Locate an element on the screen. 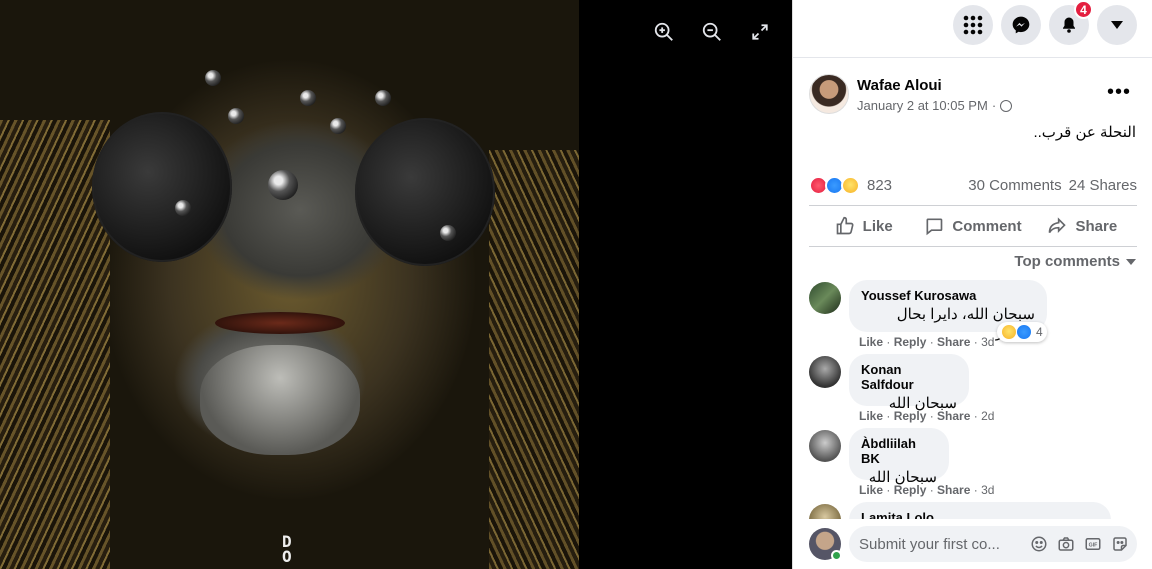 The image size is (1152, 569). comment-sort-dropdown: Top comments is located at coordinates (1075, 261).